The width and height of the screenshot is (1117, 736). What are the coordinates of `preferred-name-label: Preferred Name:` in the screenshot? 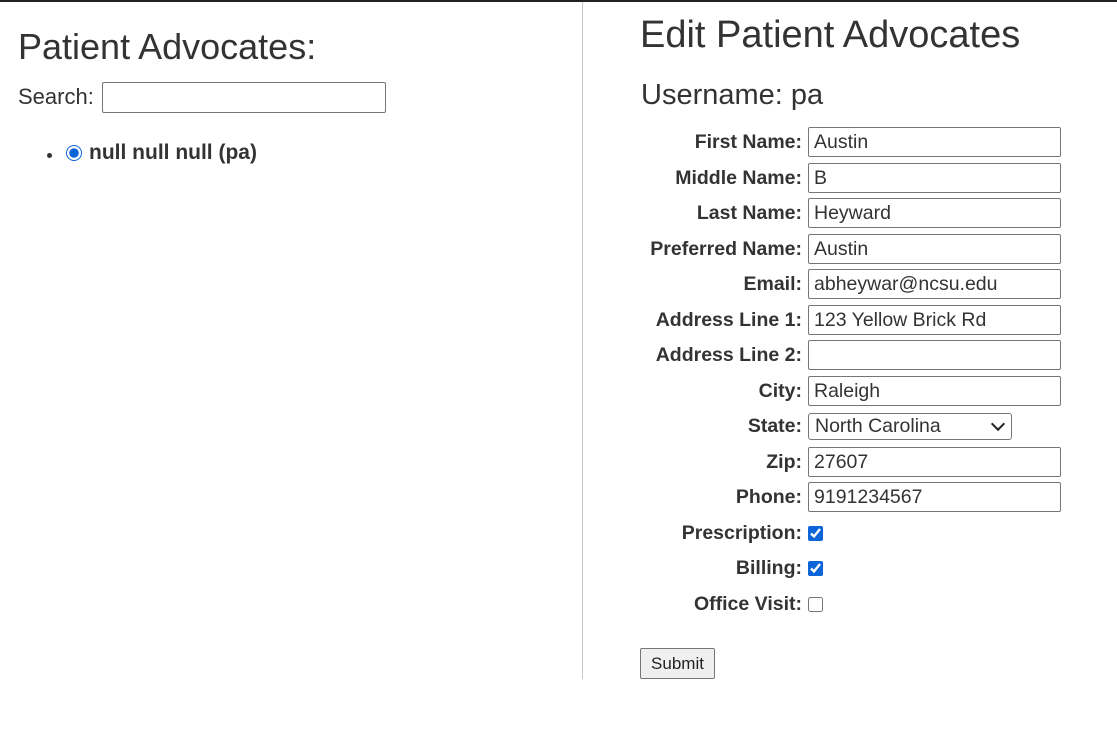 It's located at (726, 249).